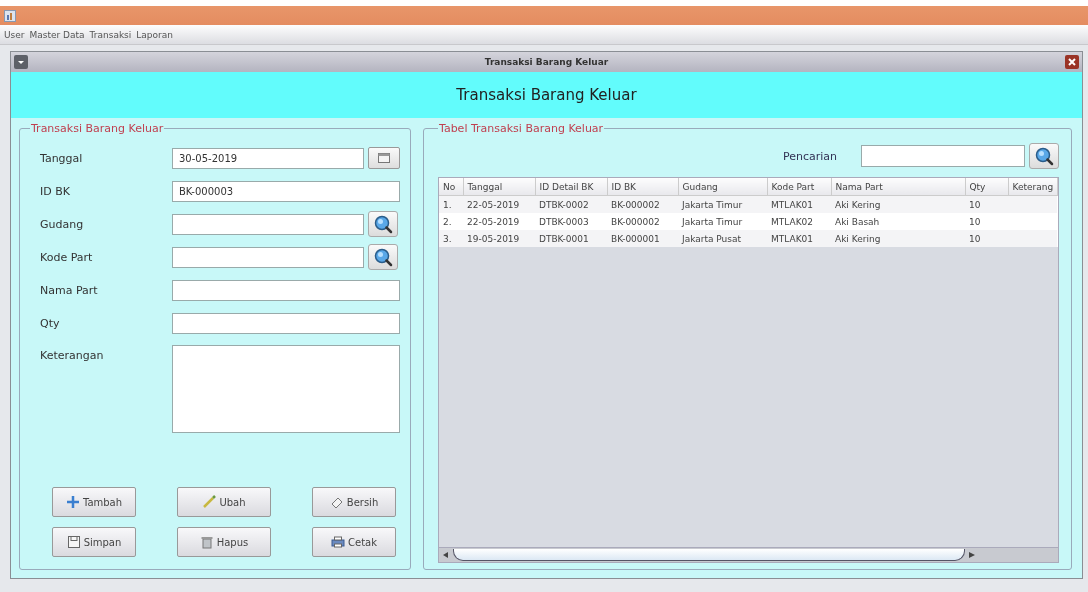 The width and height of the screenshot is (1088, 592). What do you see at coordinates (722, 238) in the screenshot?
I see `table-cell: Jakarta Pusat` at bounding box center [722, 238].